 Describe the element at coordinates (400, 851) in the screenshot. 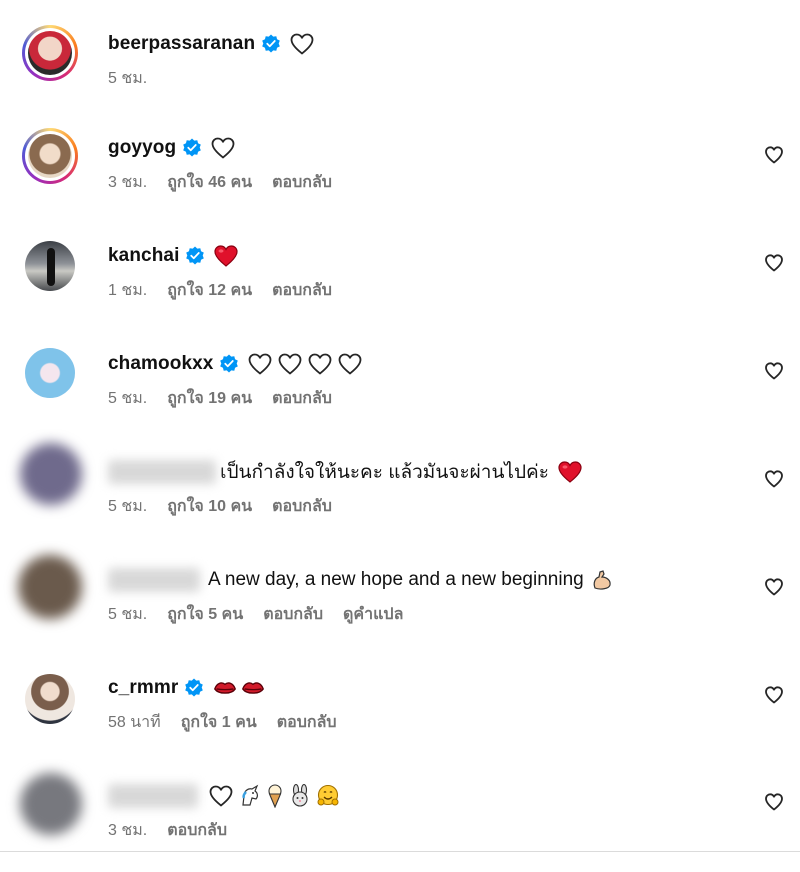

I see `divider` at that location.